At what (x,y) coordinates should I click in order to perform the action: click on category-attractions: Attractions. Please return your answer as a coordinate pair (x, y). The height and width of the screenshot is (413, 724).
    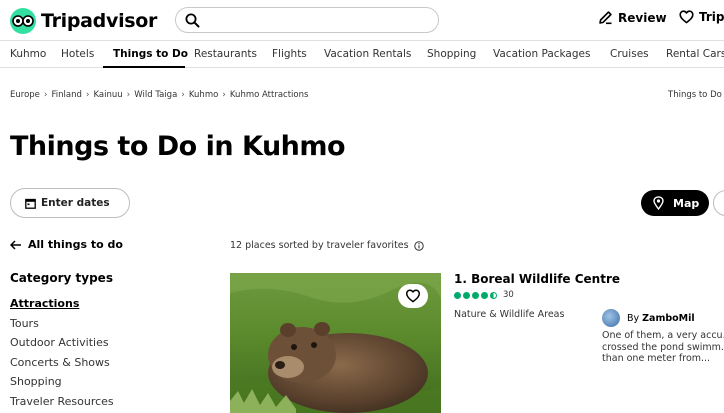
    Looking at the image, I should click on (44, 303).